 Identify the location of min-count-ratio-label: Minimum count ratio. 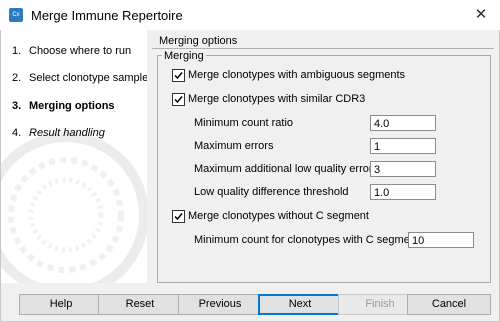
(244, 123).